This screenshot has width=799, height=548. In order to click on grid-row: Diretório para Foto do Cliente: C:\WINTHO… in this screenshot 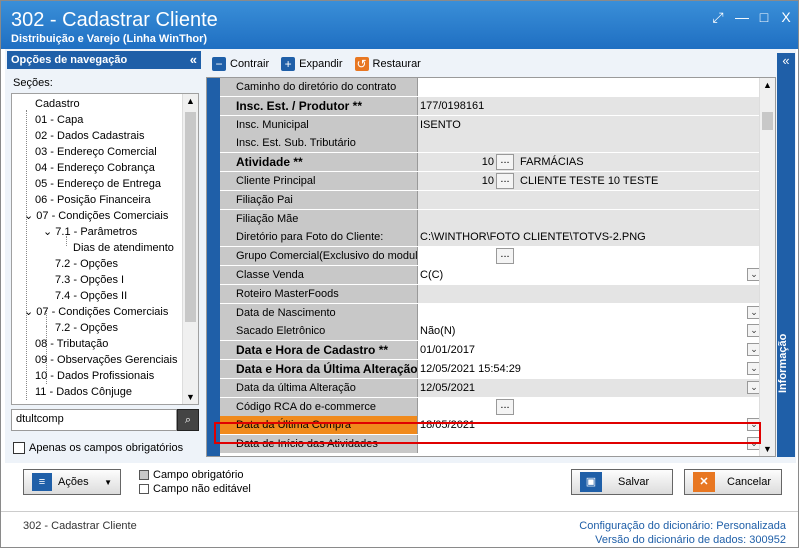, I will do `click(491, 237)`.